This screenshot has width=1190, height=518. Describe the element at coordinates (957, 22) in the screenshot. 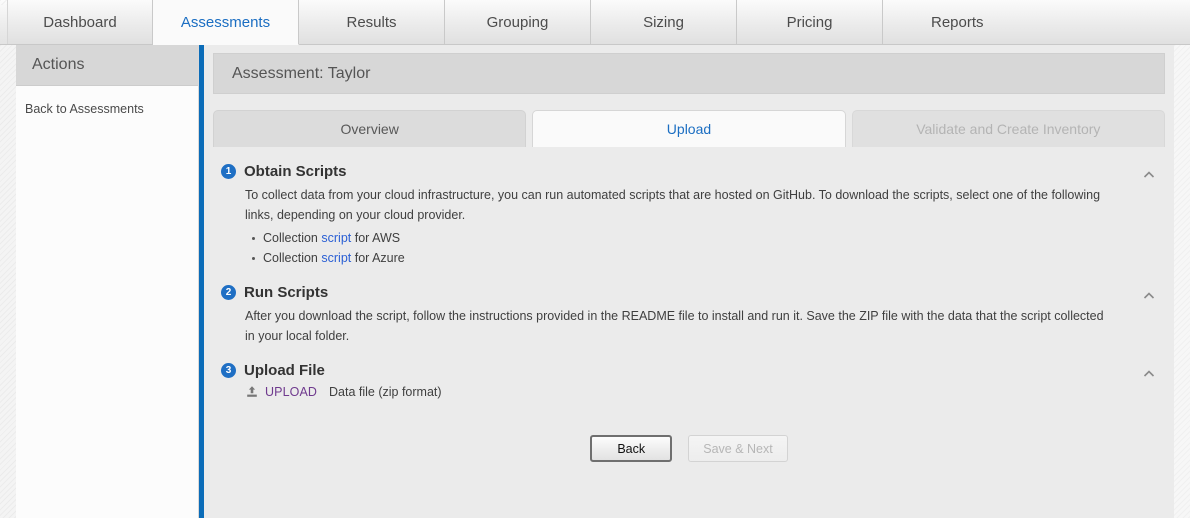

I see `nav-tab-label: Reports` at that location.